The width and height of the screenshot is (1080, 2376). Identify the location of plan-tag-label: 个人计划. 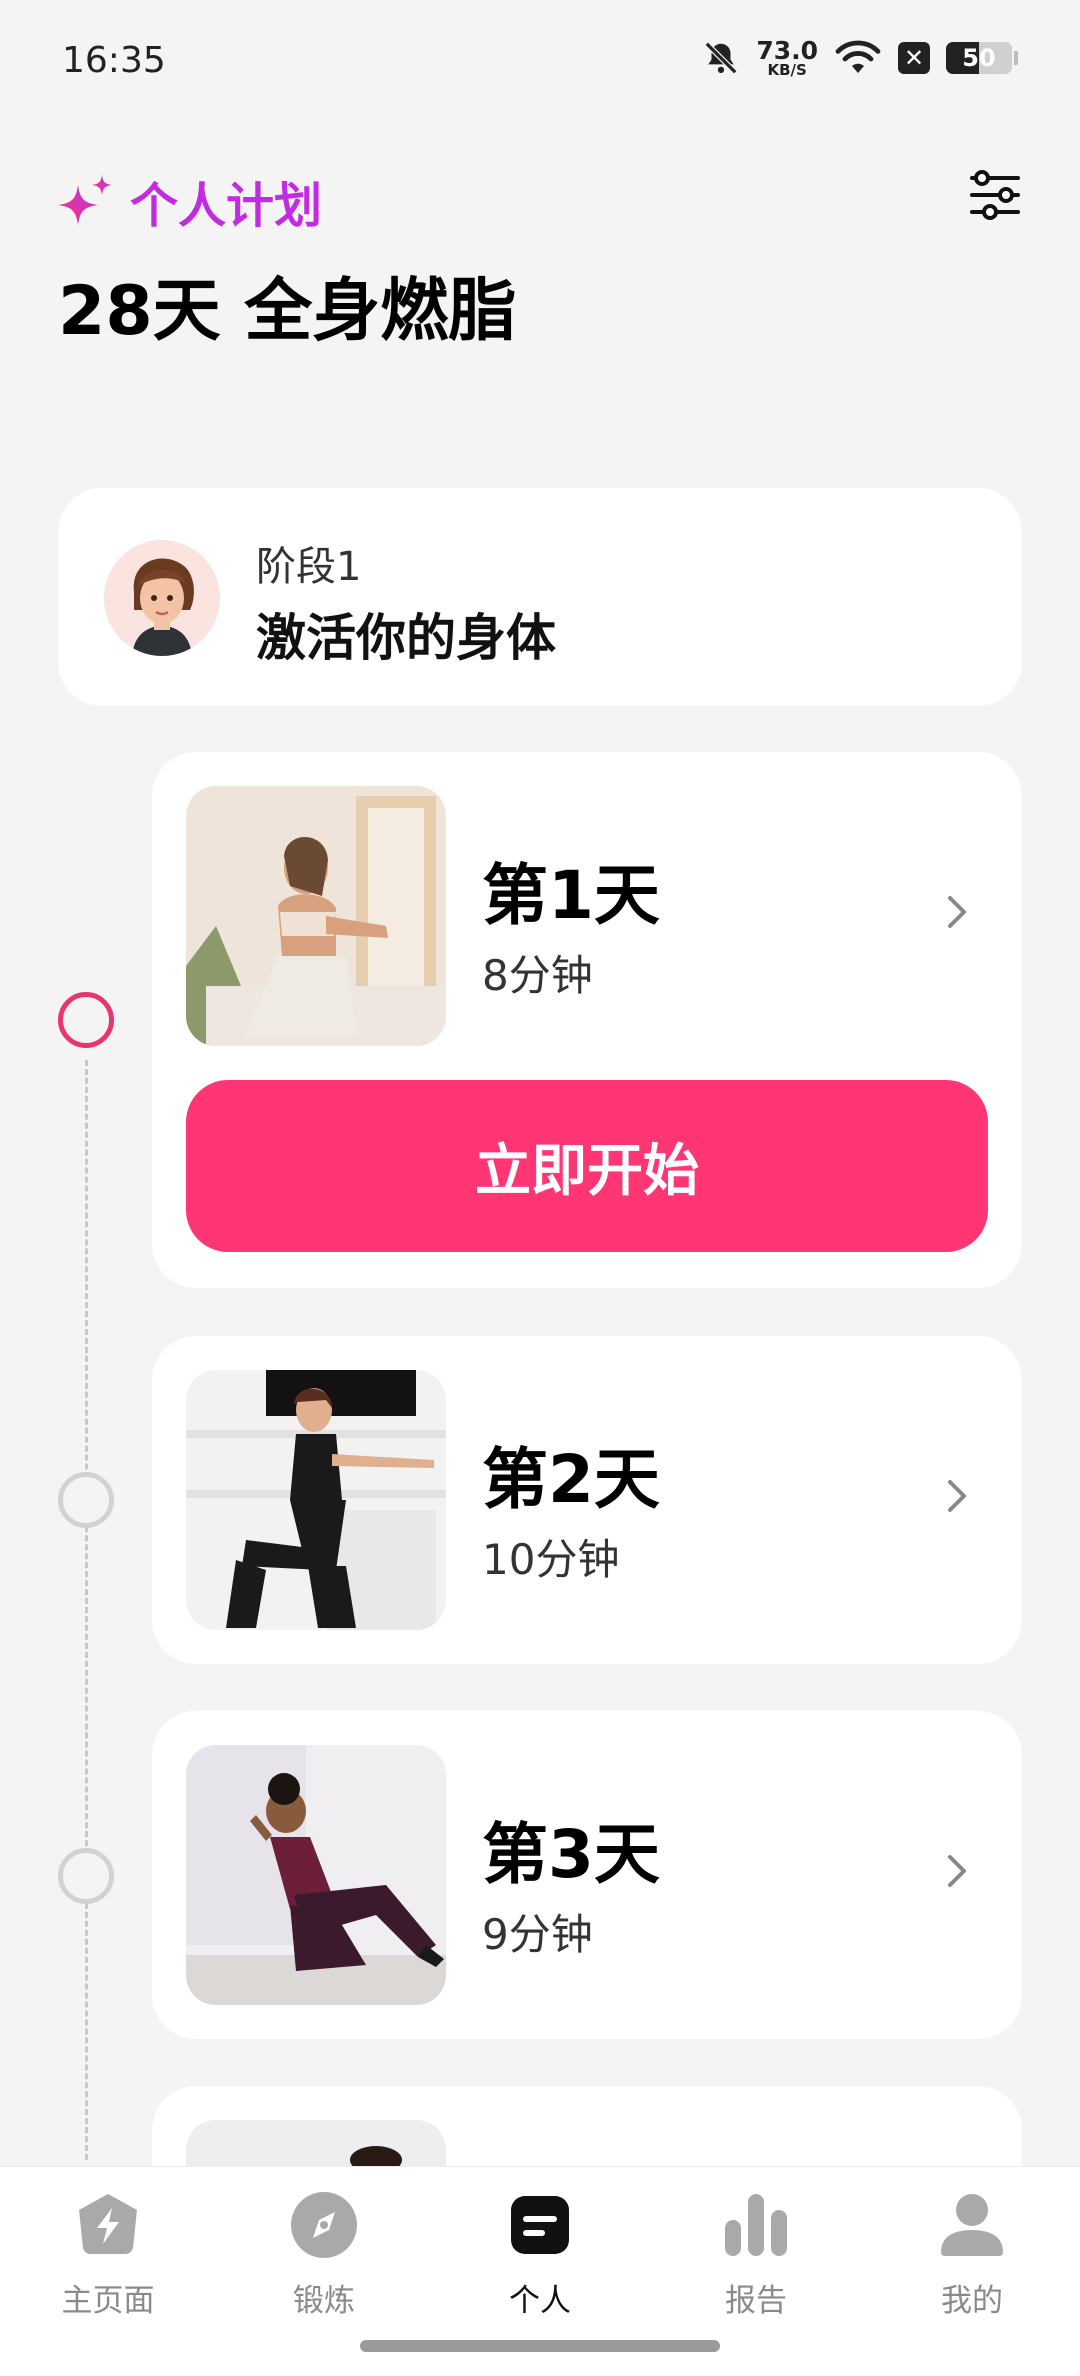
(226, 206).